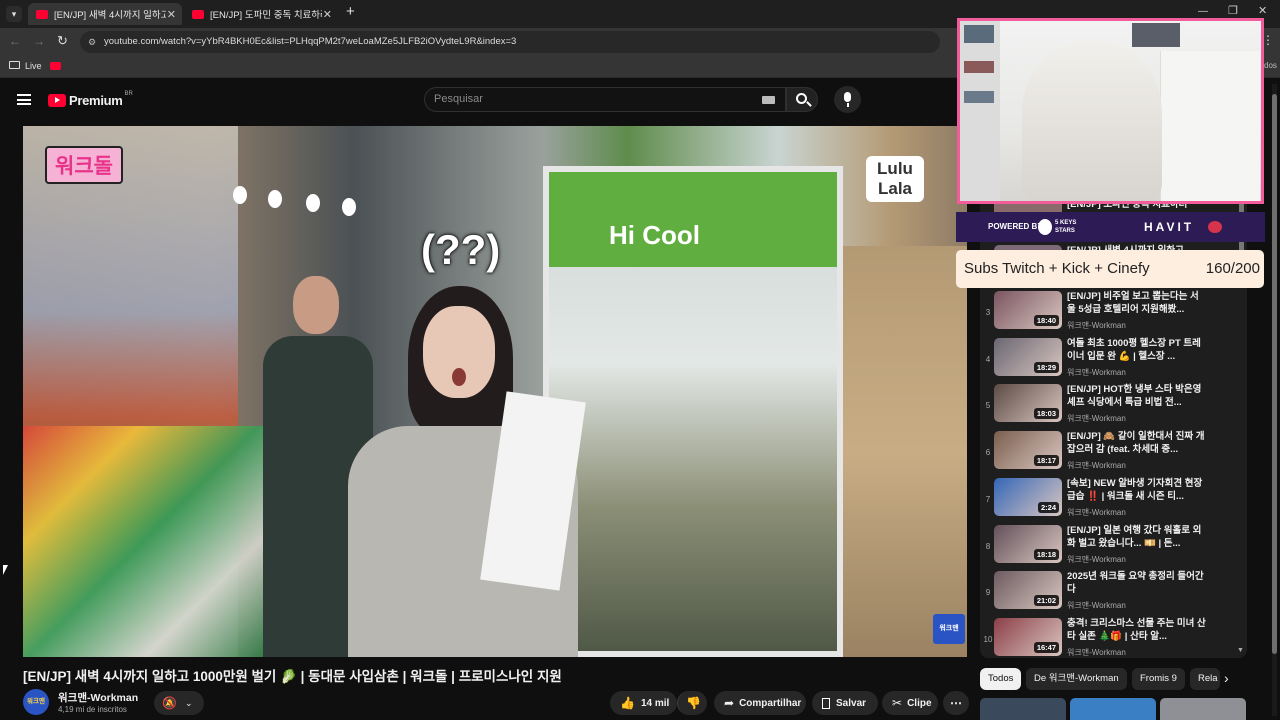 The height and width of the screenshot is (720, 1280). What do you see at coordinates (15, 41) in the screenshot?
I see `back-arrow-icon: ←` at bounding box center [15, 41].